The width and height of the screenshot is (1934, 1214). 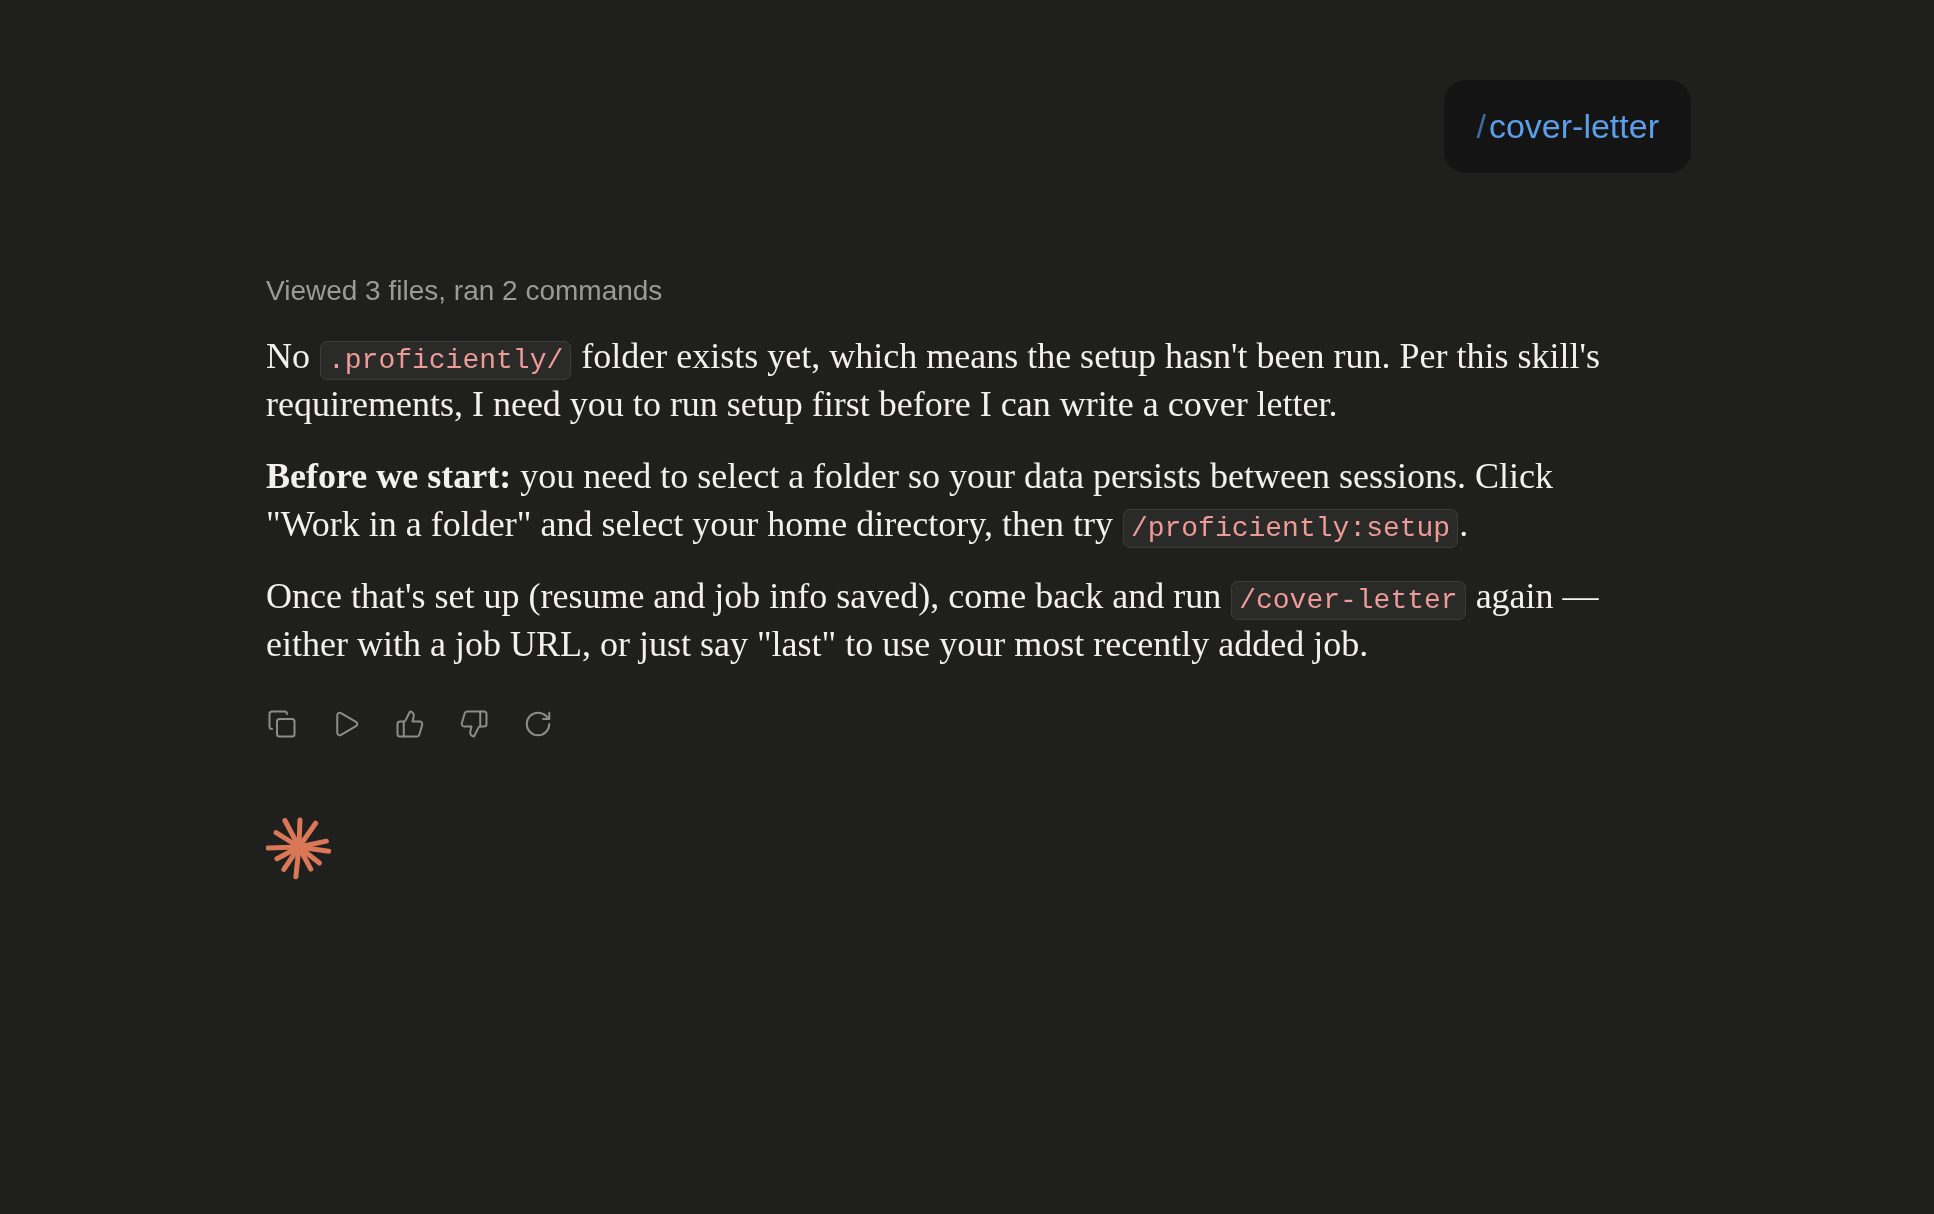 I want to click on message-paragraph: Once that's set up (resume and job info saved), come back and run /cover-letter again — either with a job URL, or just say "last" to use your most recently added job., so click(x=933, y=620).